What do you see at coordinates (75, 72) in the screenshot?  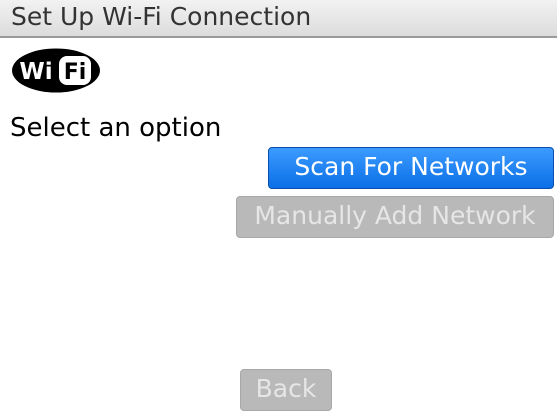 I see `wifi-logo-text-right: Fi` at bounding box center [75, 72].